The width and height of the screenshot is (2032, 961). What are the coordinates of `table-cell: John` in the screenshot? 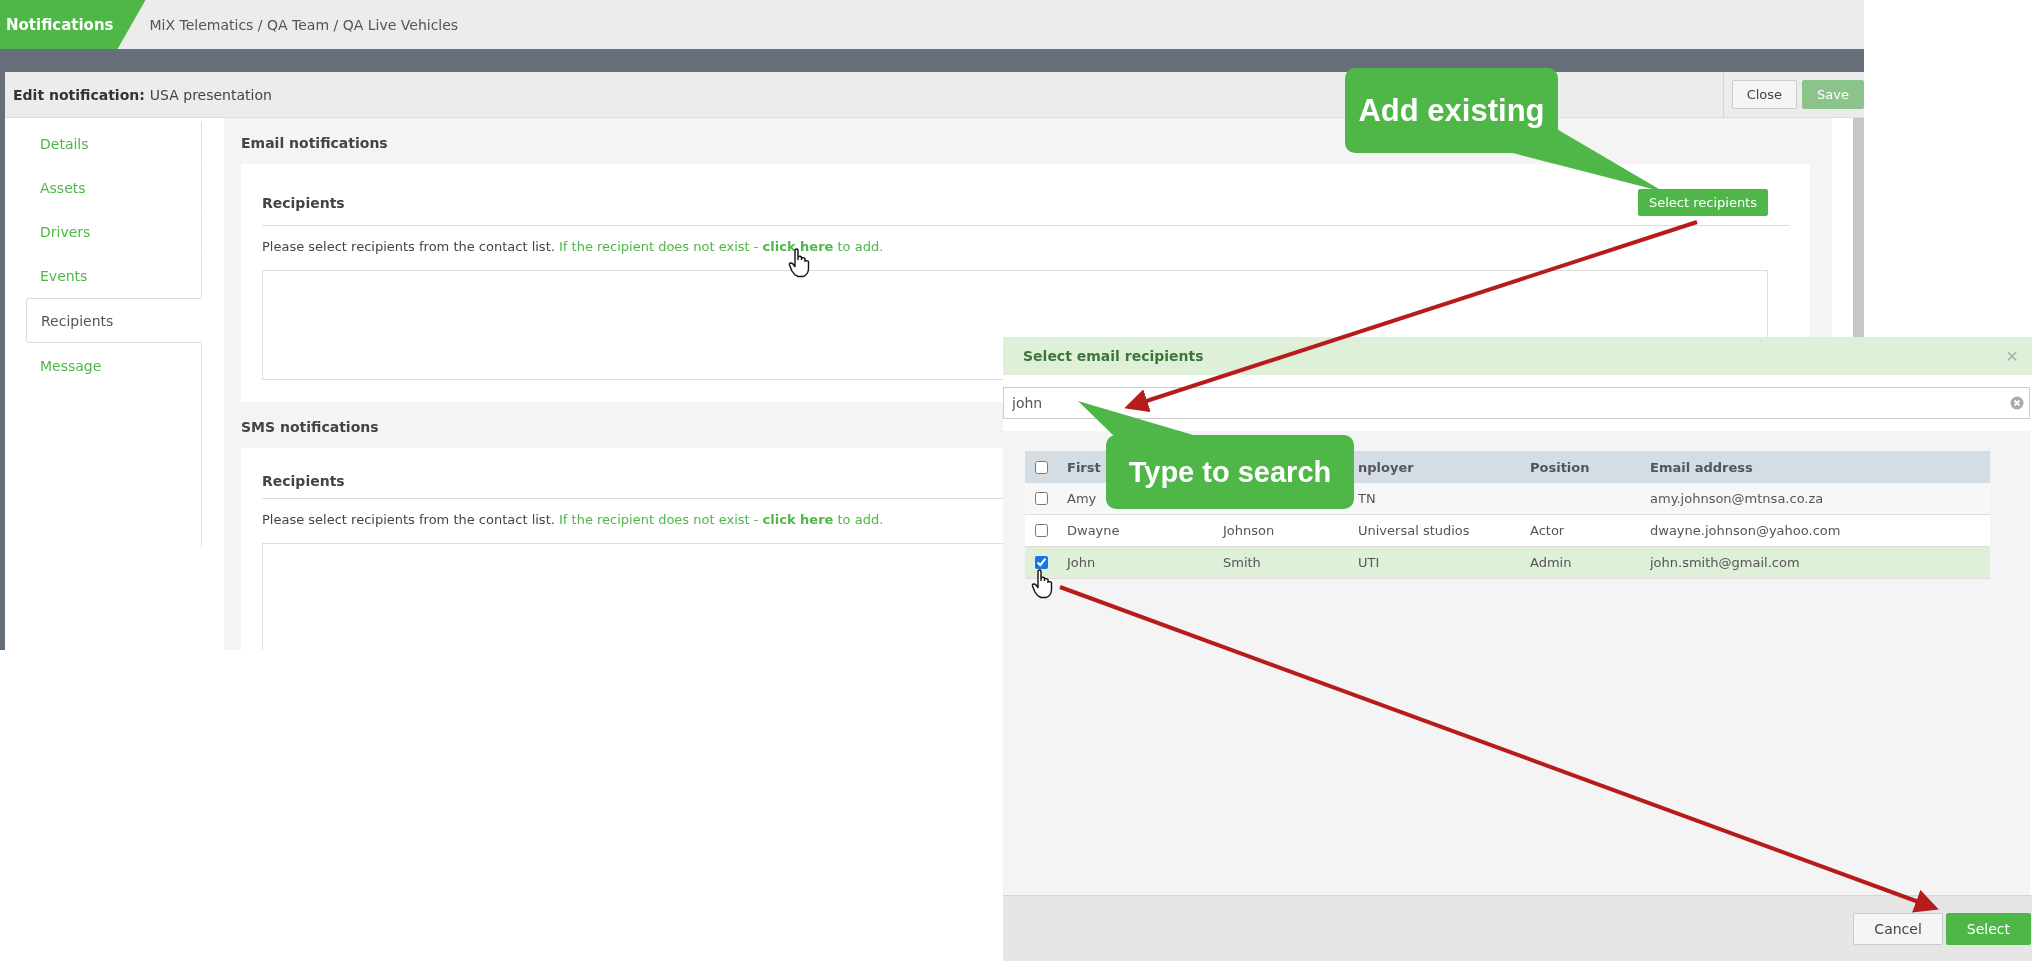 It's located at (1081, 562).